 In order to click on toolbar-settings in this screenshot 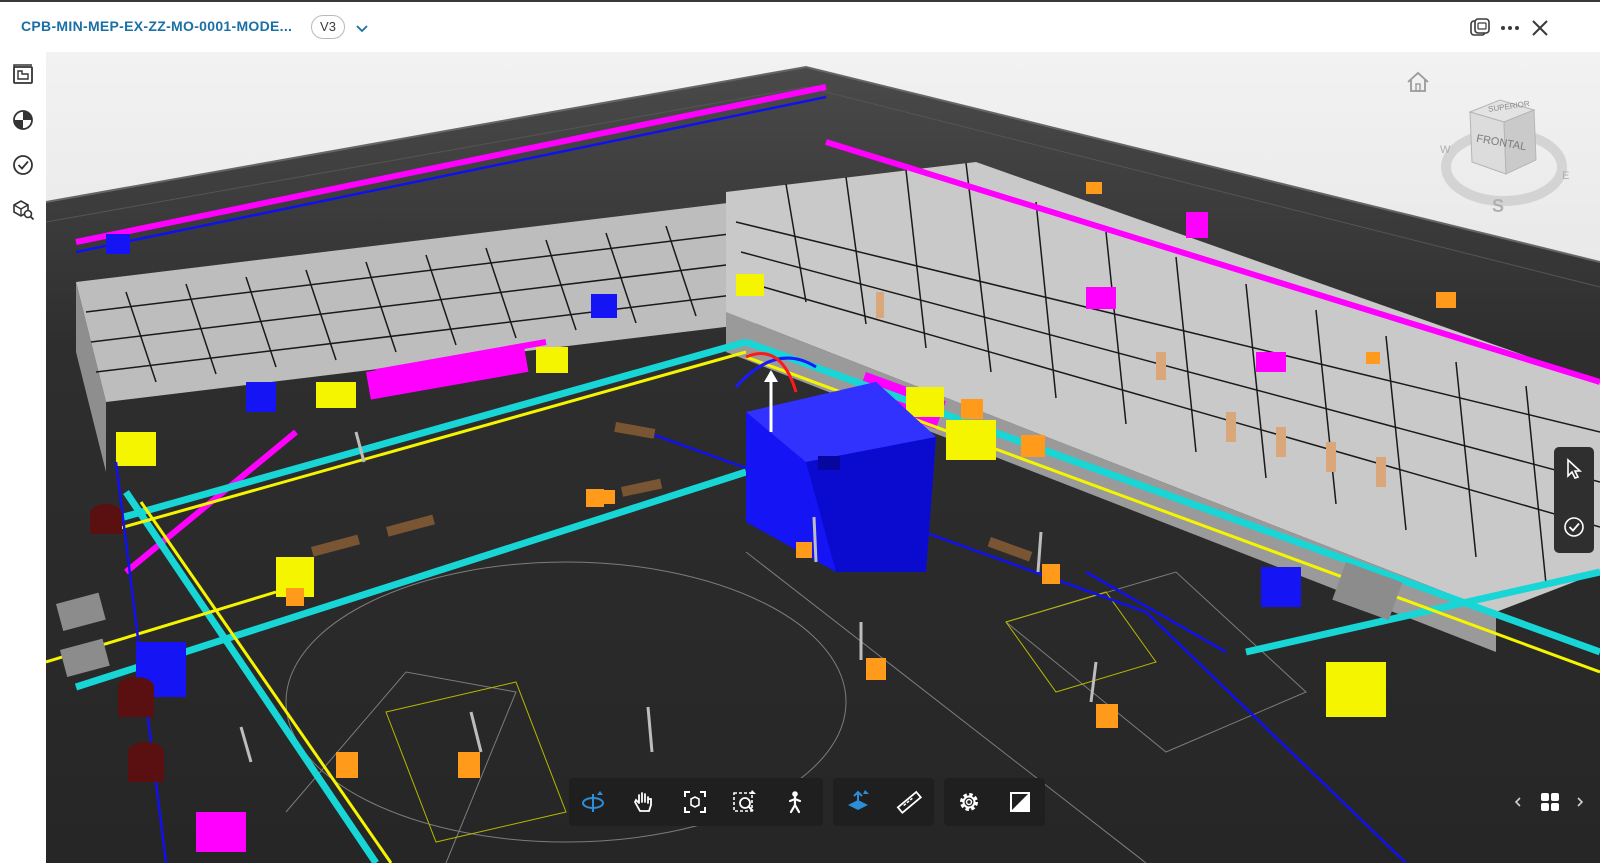, I will do `click(994, 802)`.